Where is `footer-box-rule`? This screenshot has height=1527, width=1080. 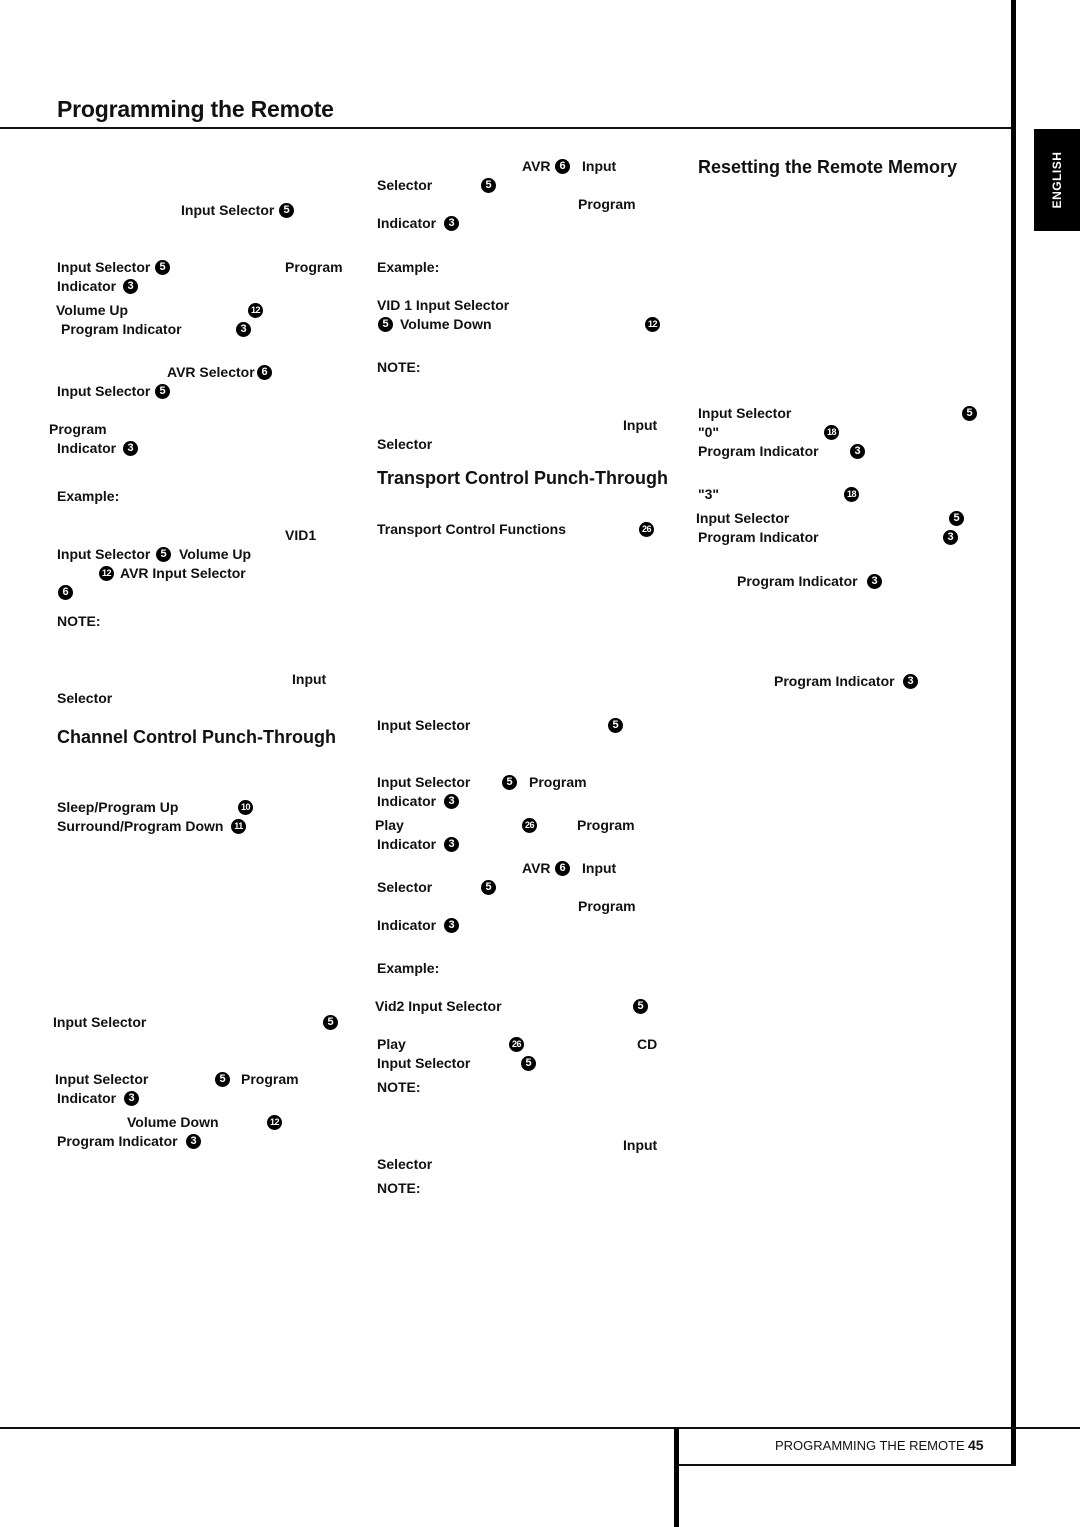
footer-box-rule is located at coordinates (847, 1465).